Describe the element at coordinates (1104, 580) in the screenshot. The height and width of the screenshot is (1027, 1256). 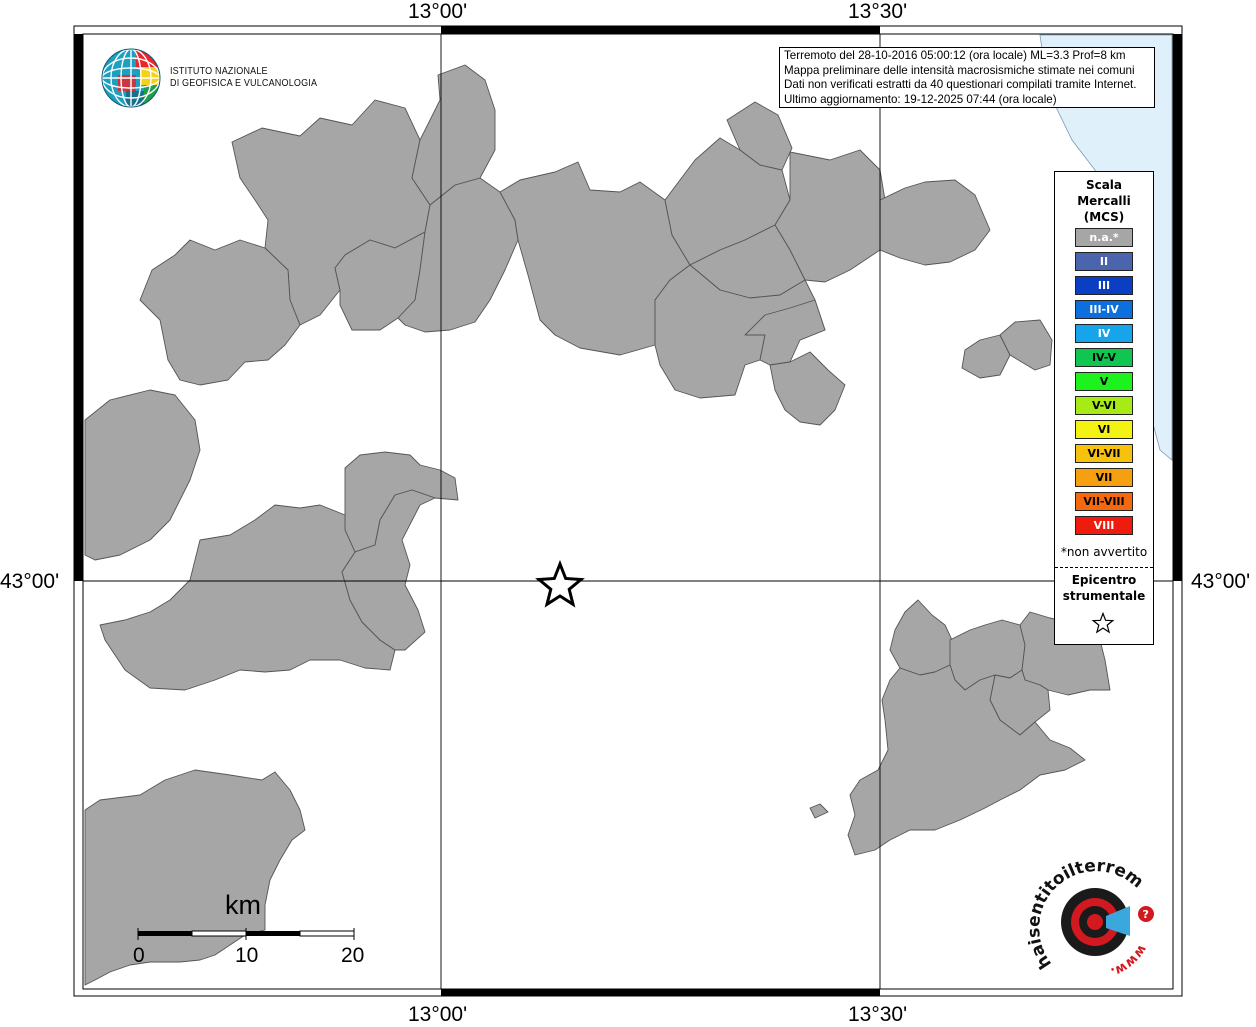
I see `epicenter-legend-line: Epicentro` at that location.